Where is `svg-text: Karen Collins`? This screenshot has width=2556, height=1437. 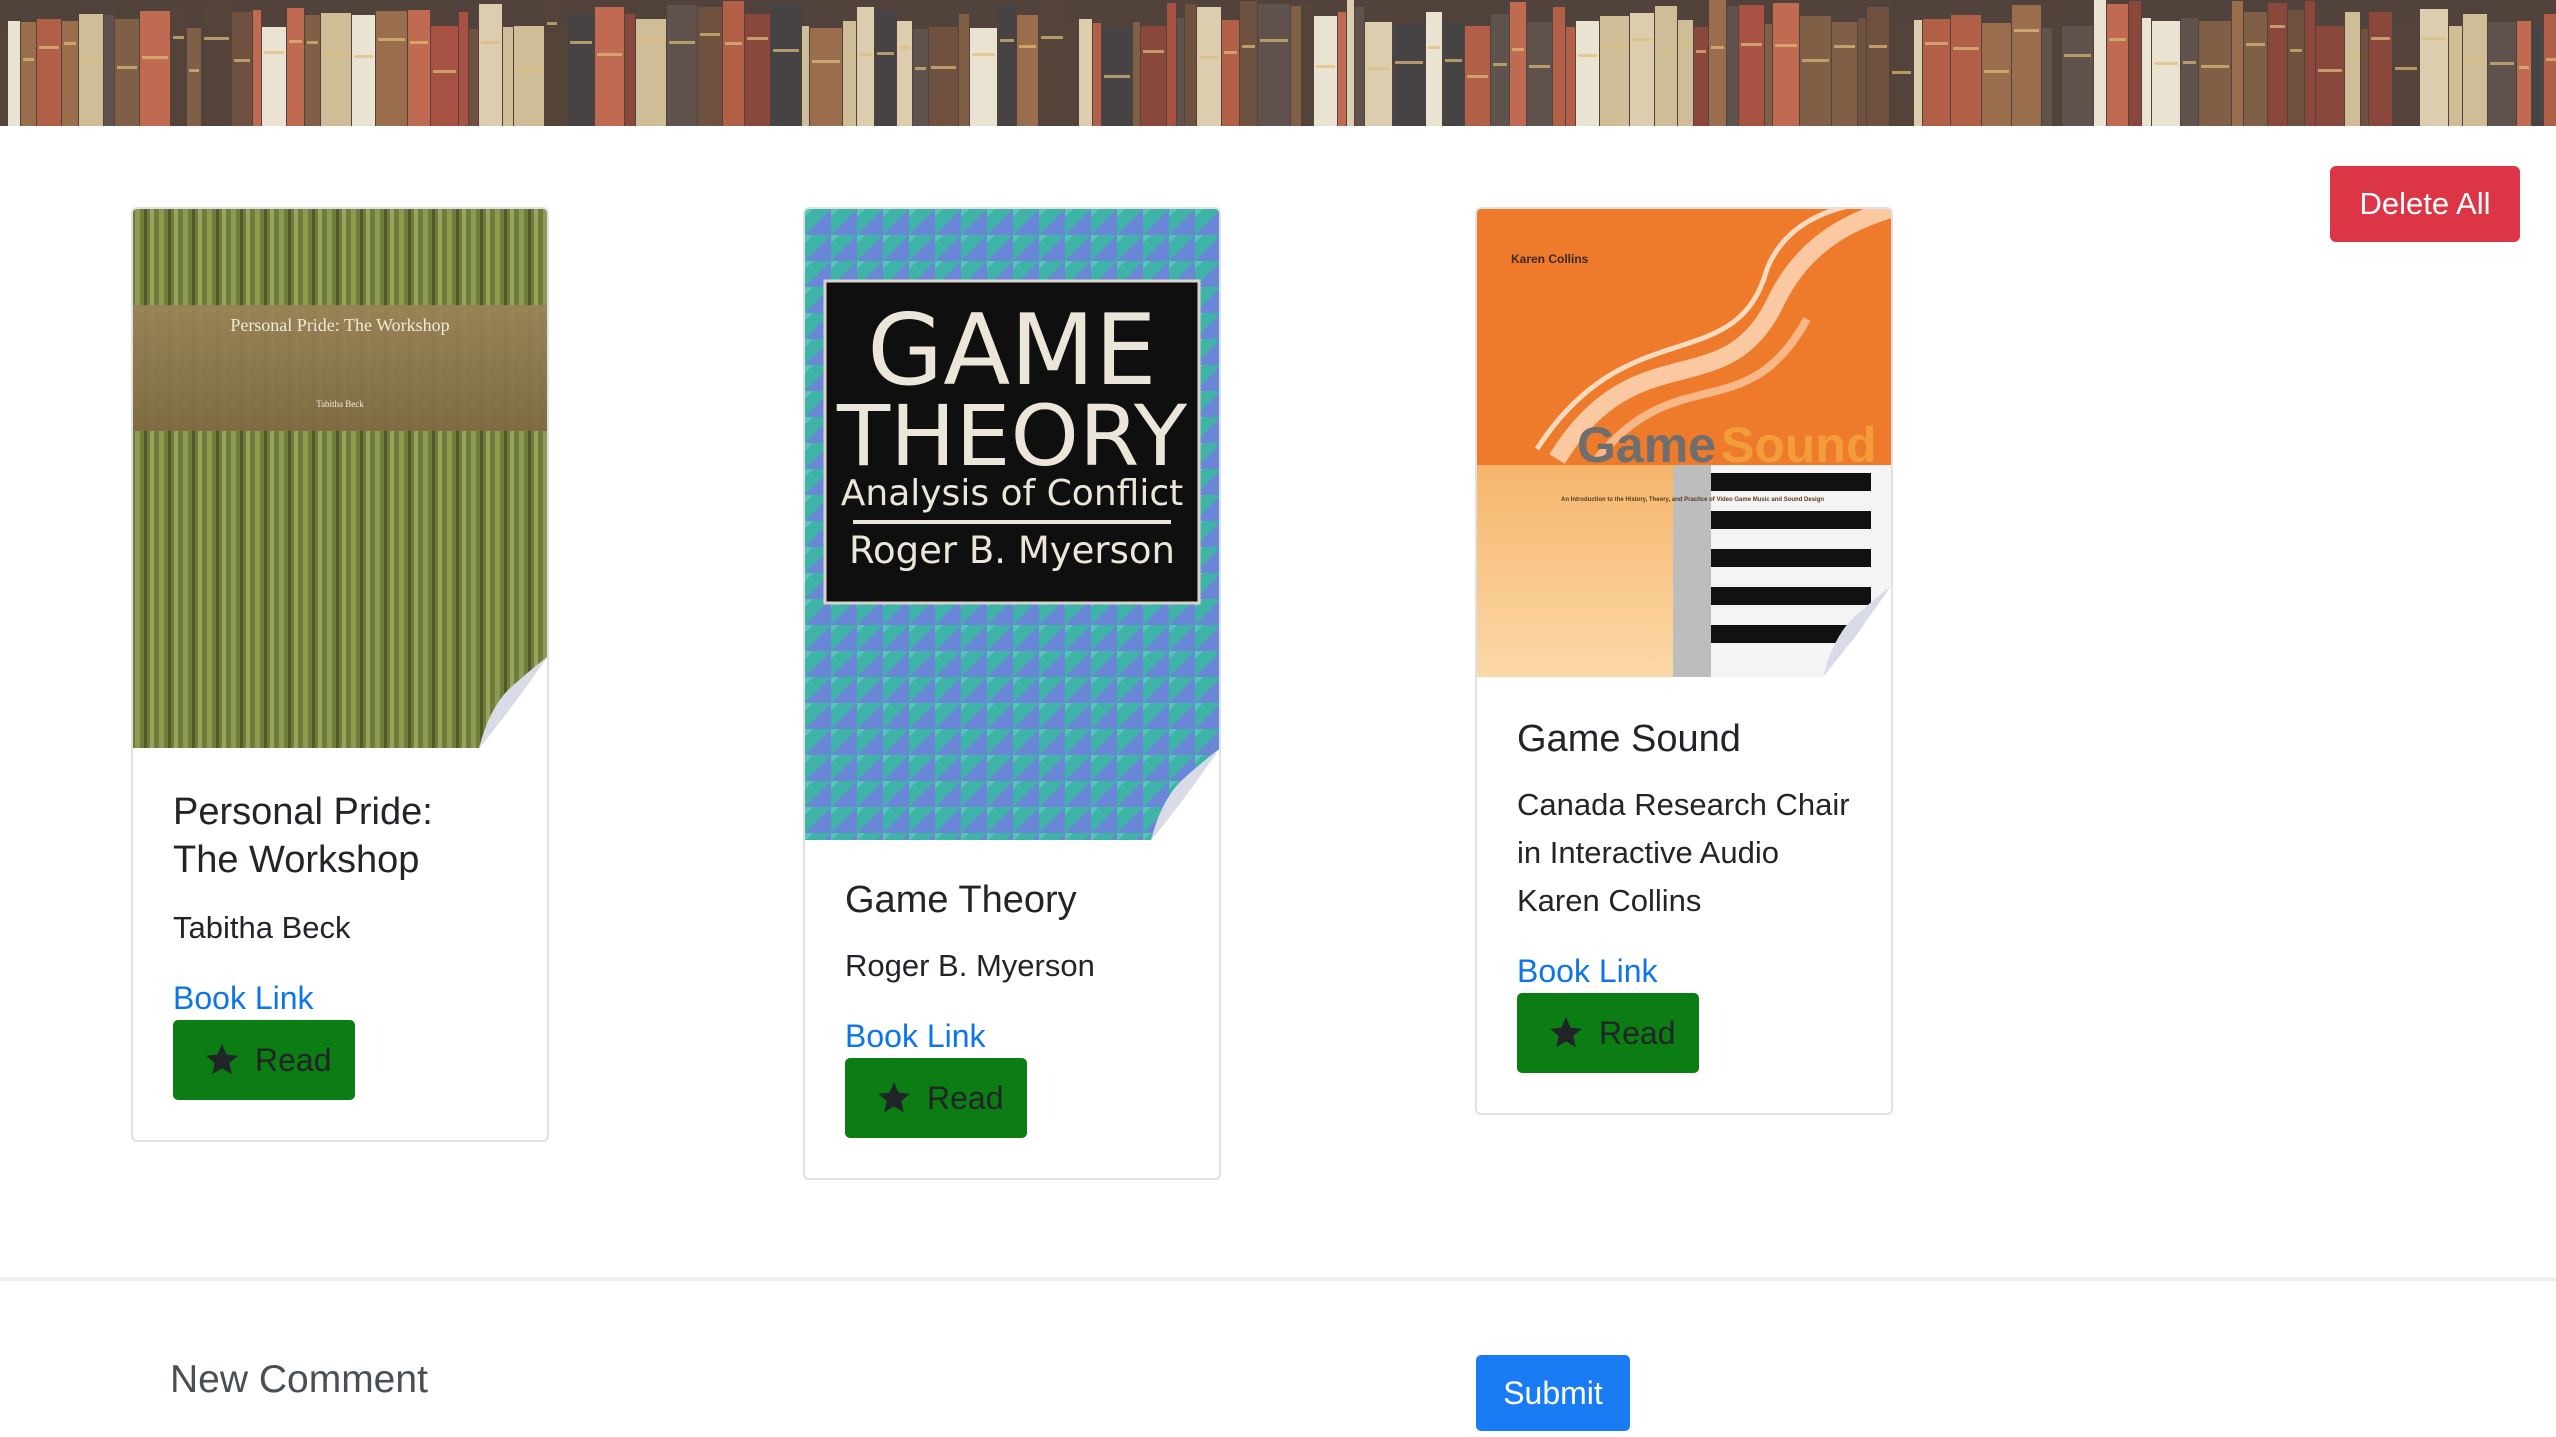 svg-text: Karen Collins is located at coordinates (1550, 259).